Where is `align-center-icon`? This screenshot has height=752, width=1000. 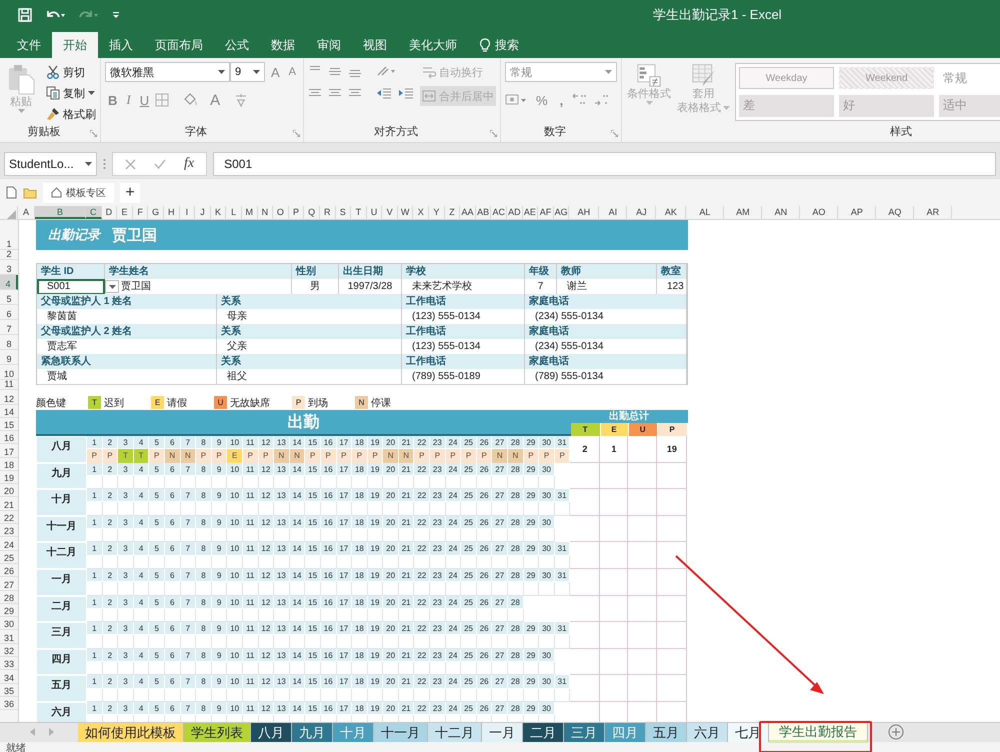
align-center-icon is located at coordinates (335, 93).